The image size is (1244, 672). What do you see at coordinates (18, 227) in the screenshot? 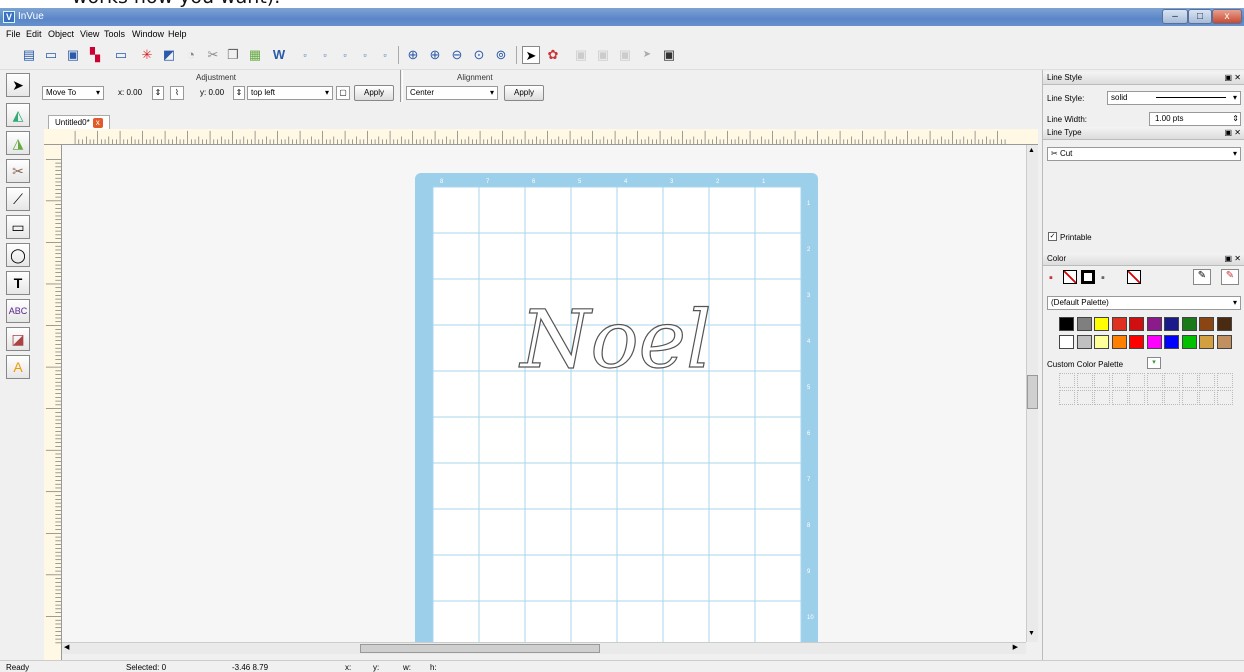
I see `rectangle-tool-icon: ▭` at bounding box center [18, 227].